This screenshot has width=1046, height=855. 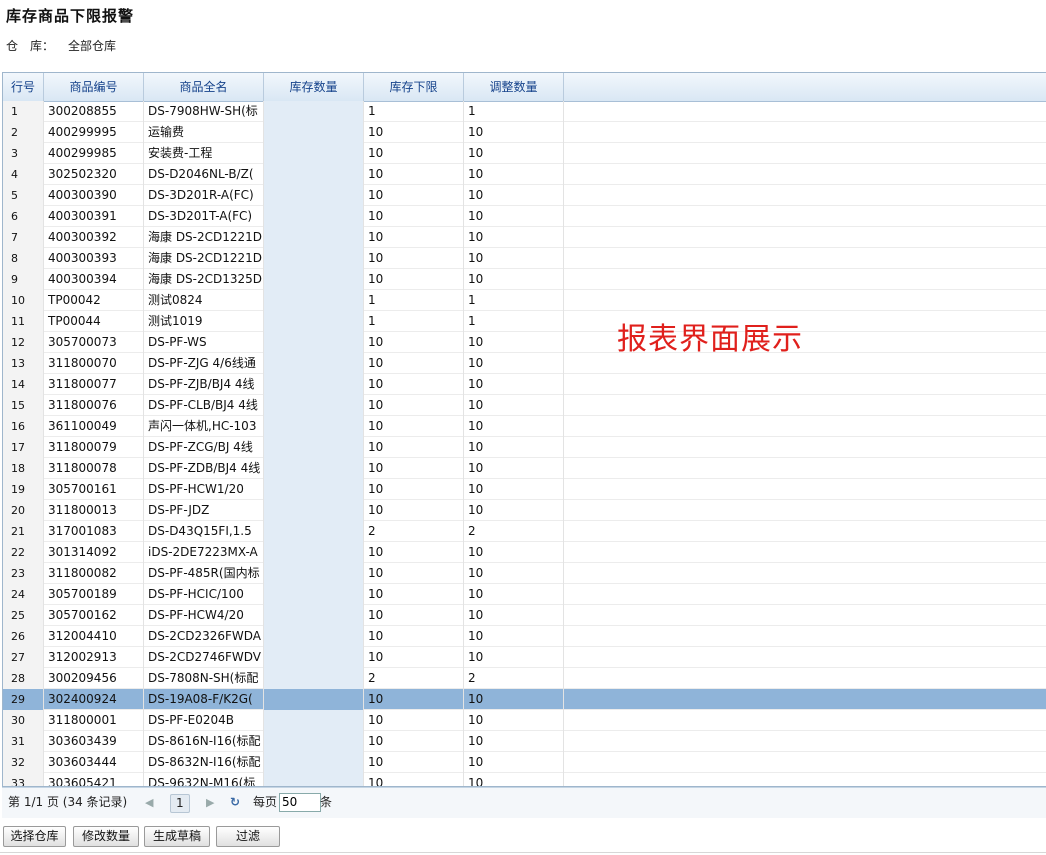 What do you see at coordinates (514, 321) in the screenshot?
I see `adjust-qty-cell: 1` at bounding box center [514, 321].